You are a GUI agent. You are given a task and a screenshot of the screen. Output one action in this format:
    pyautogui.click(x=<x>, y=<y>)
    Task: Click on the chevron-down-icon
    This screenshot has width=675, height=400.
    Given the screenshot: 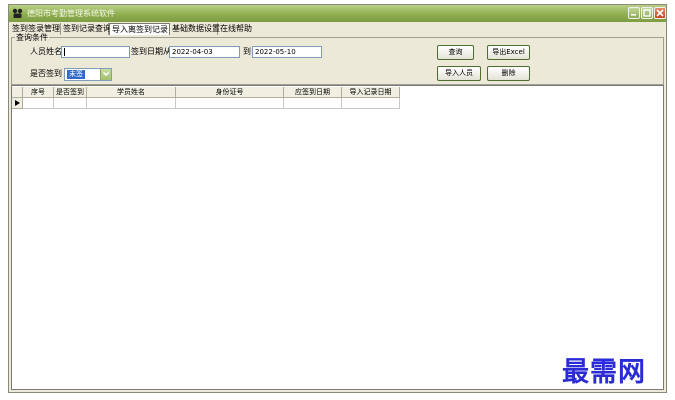 What is the action you would take?
    pyautogui.click(x=105, y=74)
    